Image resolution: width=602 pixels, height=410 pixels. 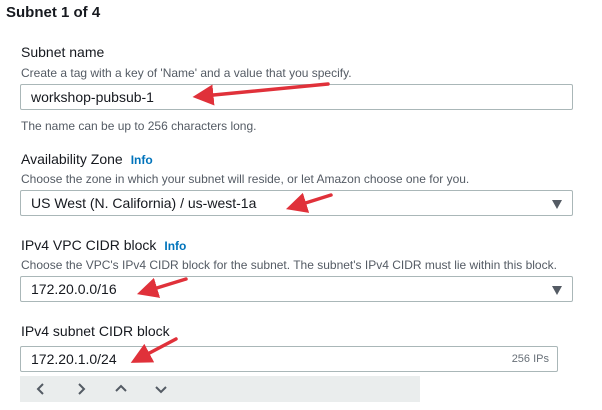 I want to click on subnet-cidr-input: 172.20.1.0/24 256 IPs, so click(x=289, y=359).